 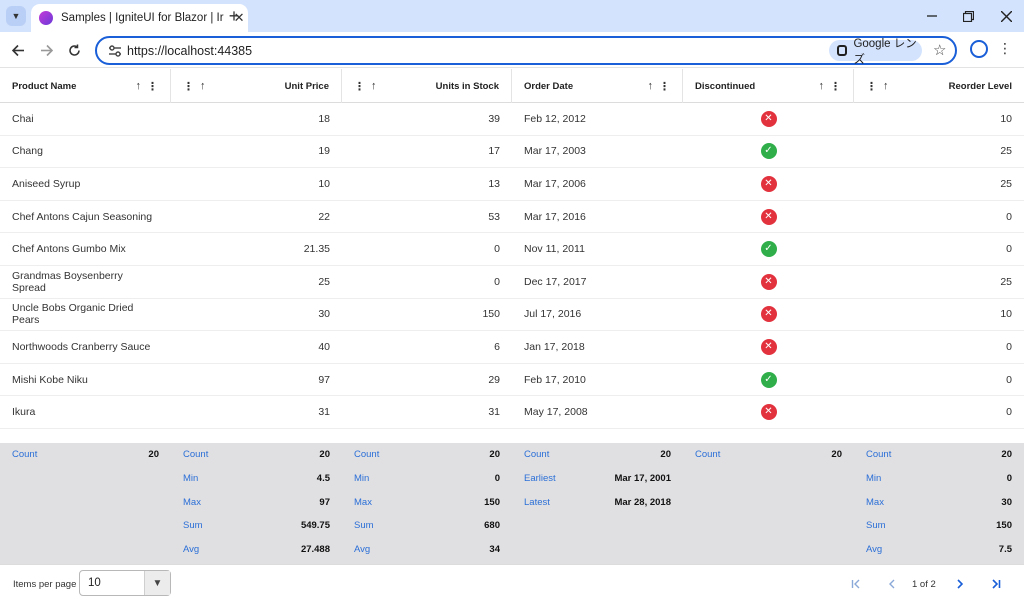 I want to click on column-header-label: Reorder Level, so click(x=980, y=86).